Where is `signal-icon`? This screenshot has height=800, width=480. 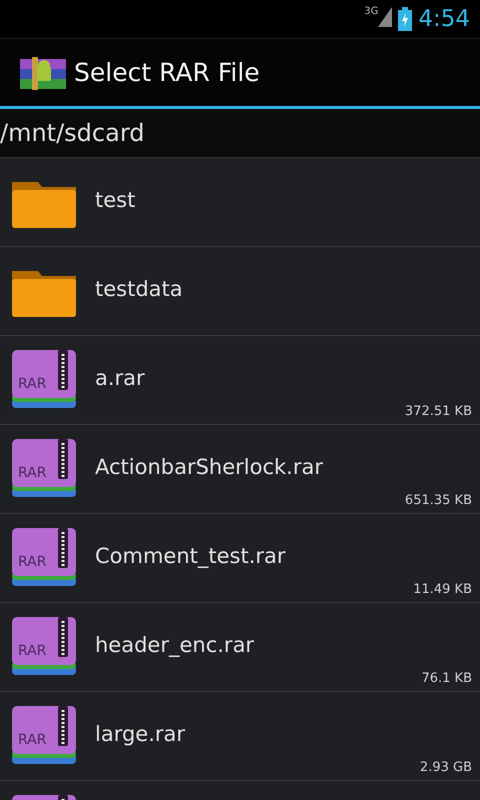 signal-icon is located at coordinates (385, 17).